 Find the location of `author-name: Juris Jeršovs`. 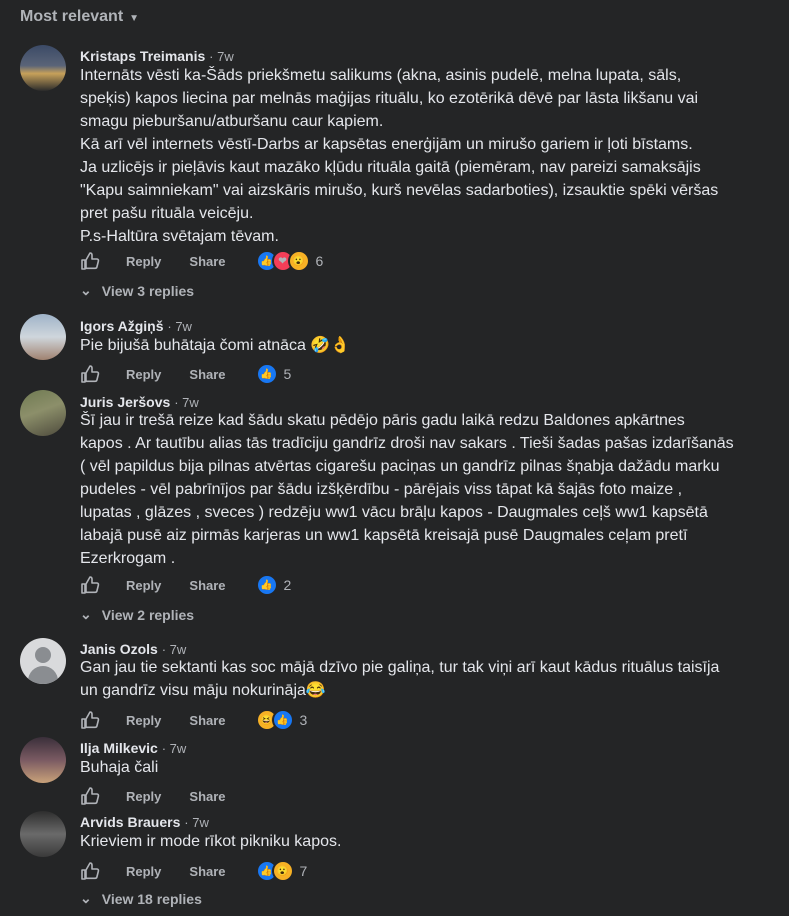

author-name: Juris Jeršovs is located at coordinates (125, 402).